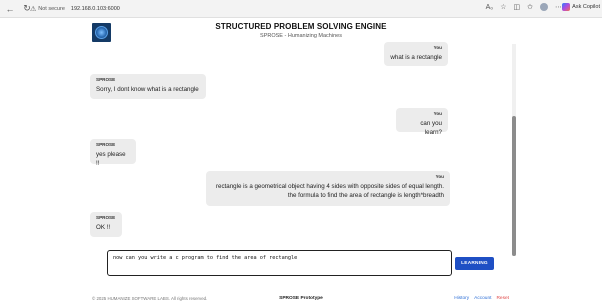  What do you see at coordinates (51, 9) in the screenshot?
I see `security-label: Not secure` at bounding box center [51, 9].